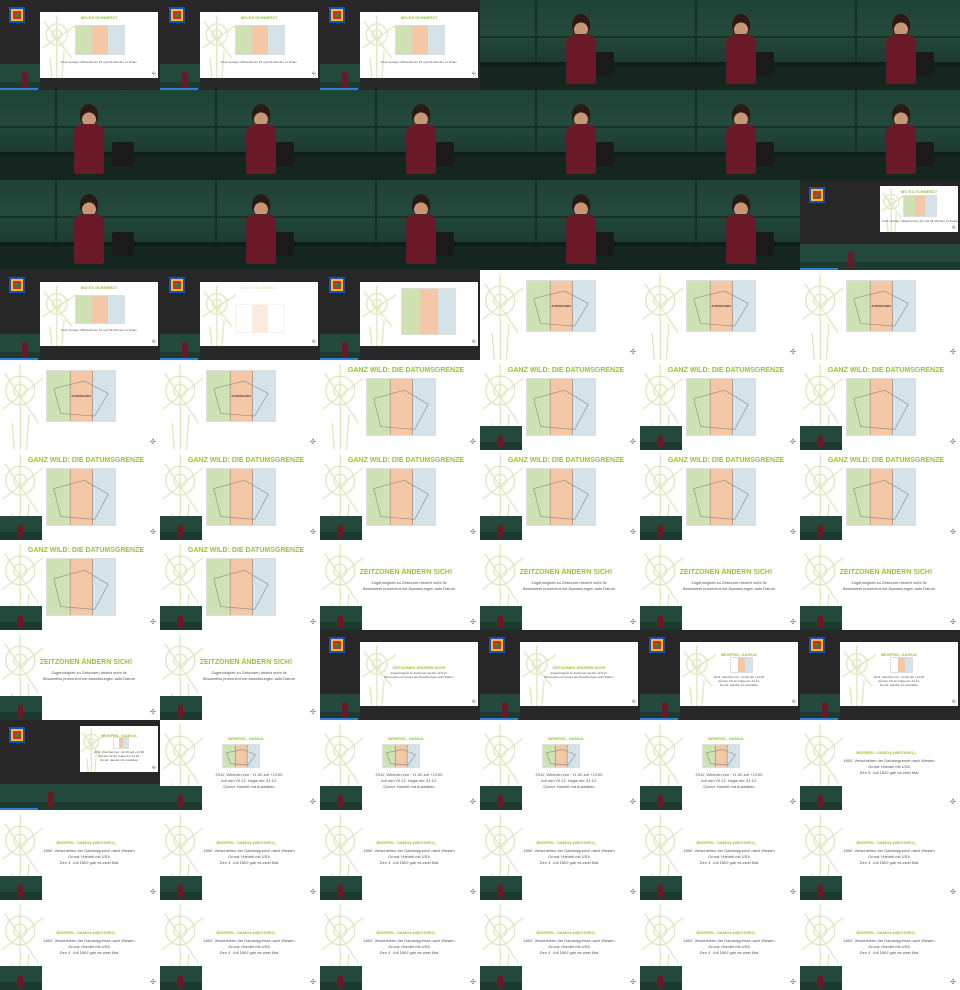  Describe the element at coordinates (560, 495) in the screenshot. I see `slide-frame: GANZ WILD: DIE DATUMSGRENZE ✣` at that location.